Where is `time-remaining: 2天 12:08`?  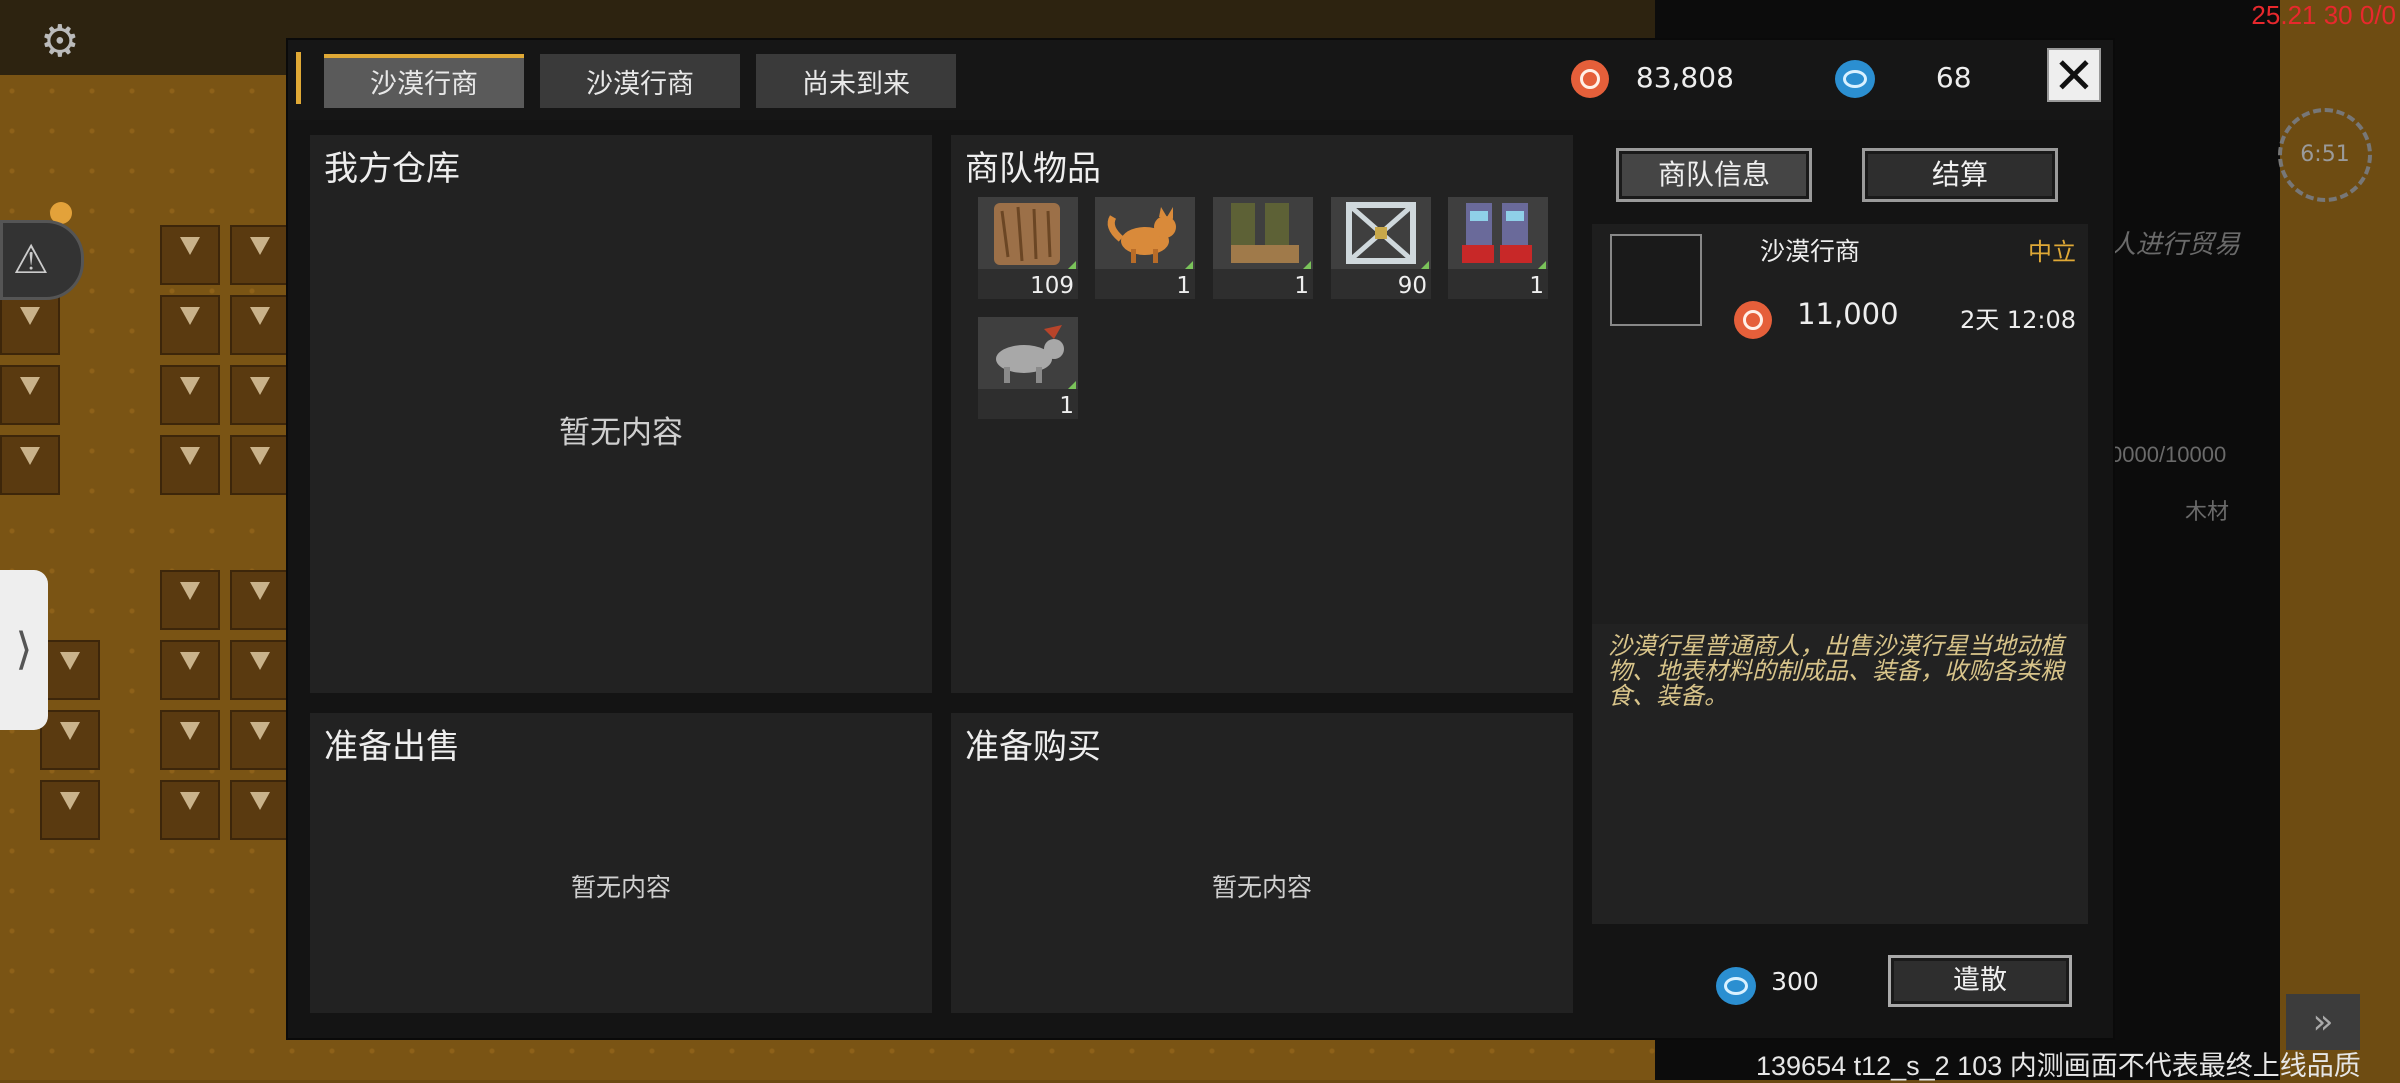 time-remaining: 2天 12:08 is located at coordinates (2017, 320).